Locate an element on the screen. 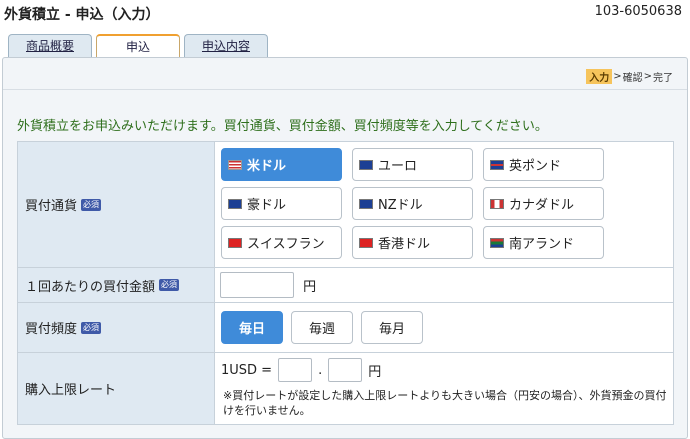 This screenshot has height=439, width=690. frequency-label-cell: 買付頻度 必須 is located at coordinates (116, 327).